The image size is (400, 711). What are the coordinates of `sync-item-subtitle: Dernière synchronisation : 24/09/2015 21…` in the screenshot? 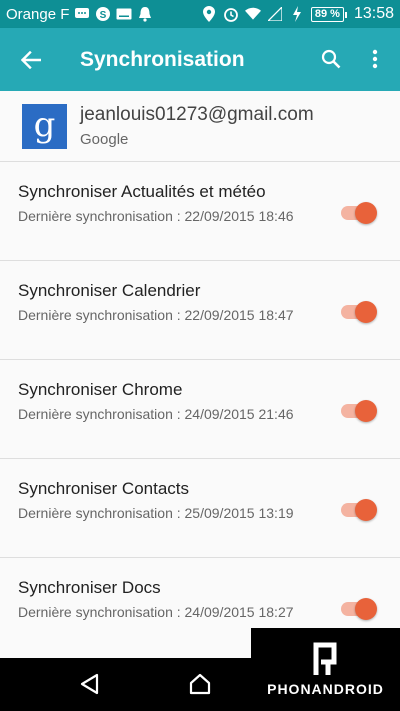 It's located at (156, 414).